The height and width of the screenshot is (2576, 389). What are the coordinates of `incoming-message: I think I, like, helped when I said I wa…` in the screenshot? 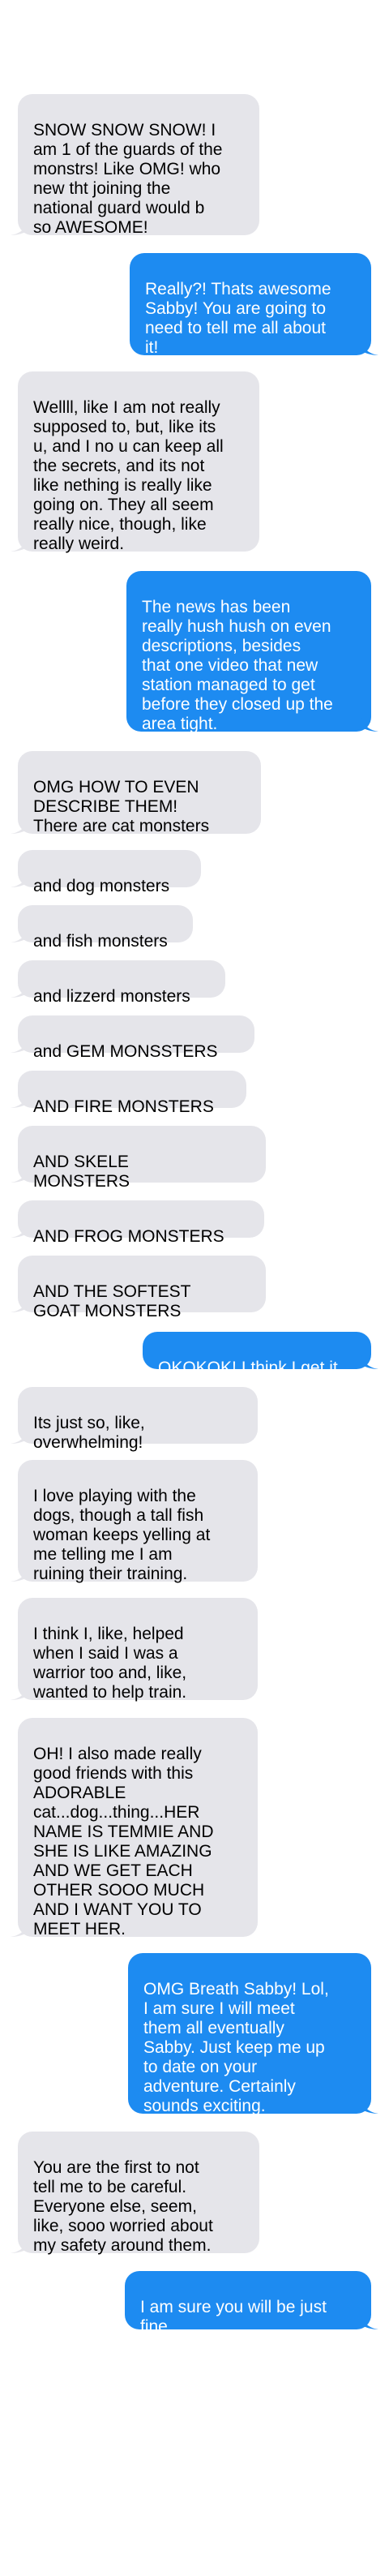 It's located at (134, 1650).